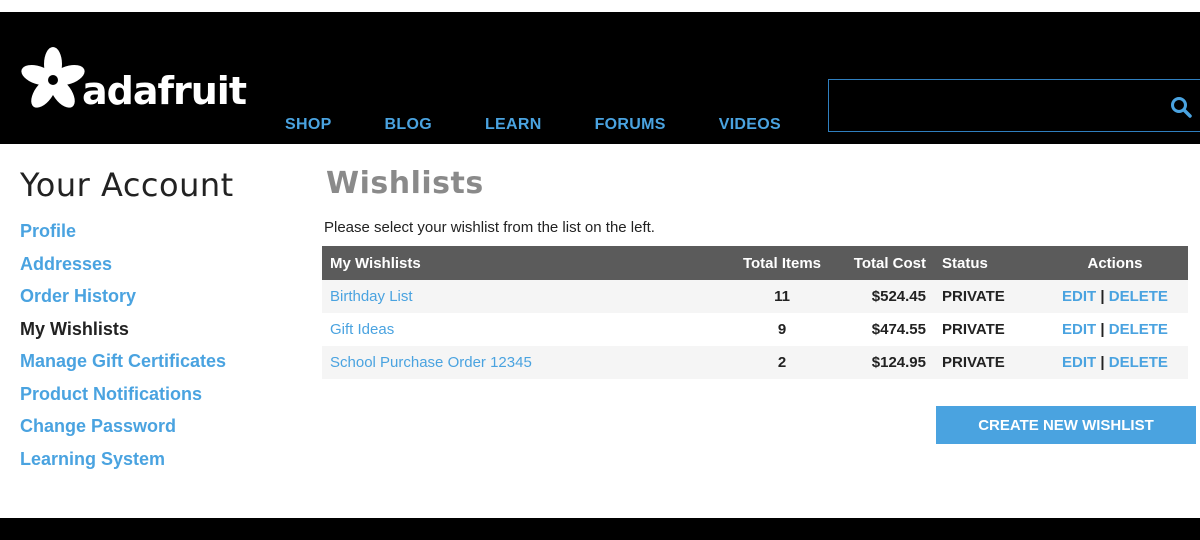 Image resolution: width=1200 pixels, height=540 pixels. I want to click on sidebar-item-addresses: Addresses, so click(155, 269).